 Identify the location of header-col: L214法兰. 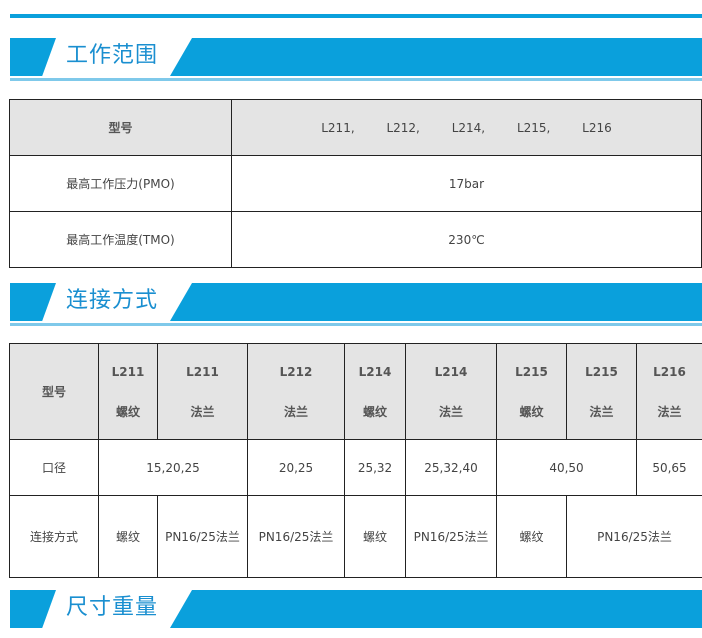
(451, 392).